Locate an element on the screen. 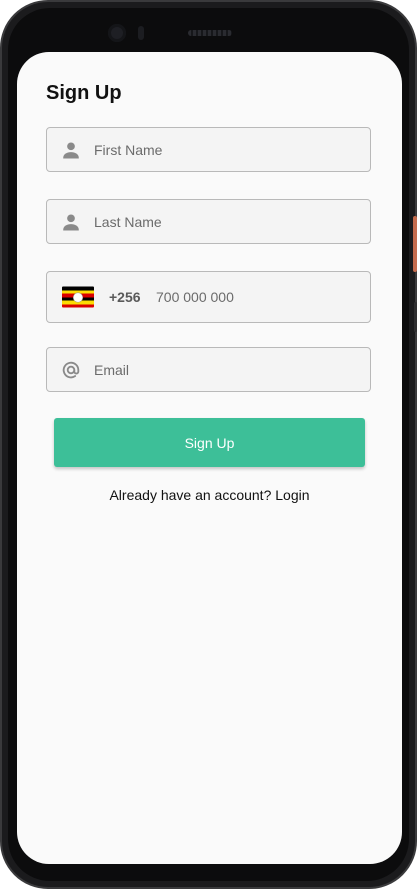  email-placeholder: Email is located at coordinates (112, 369).